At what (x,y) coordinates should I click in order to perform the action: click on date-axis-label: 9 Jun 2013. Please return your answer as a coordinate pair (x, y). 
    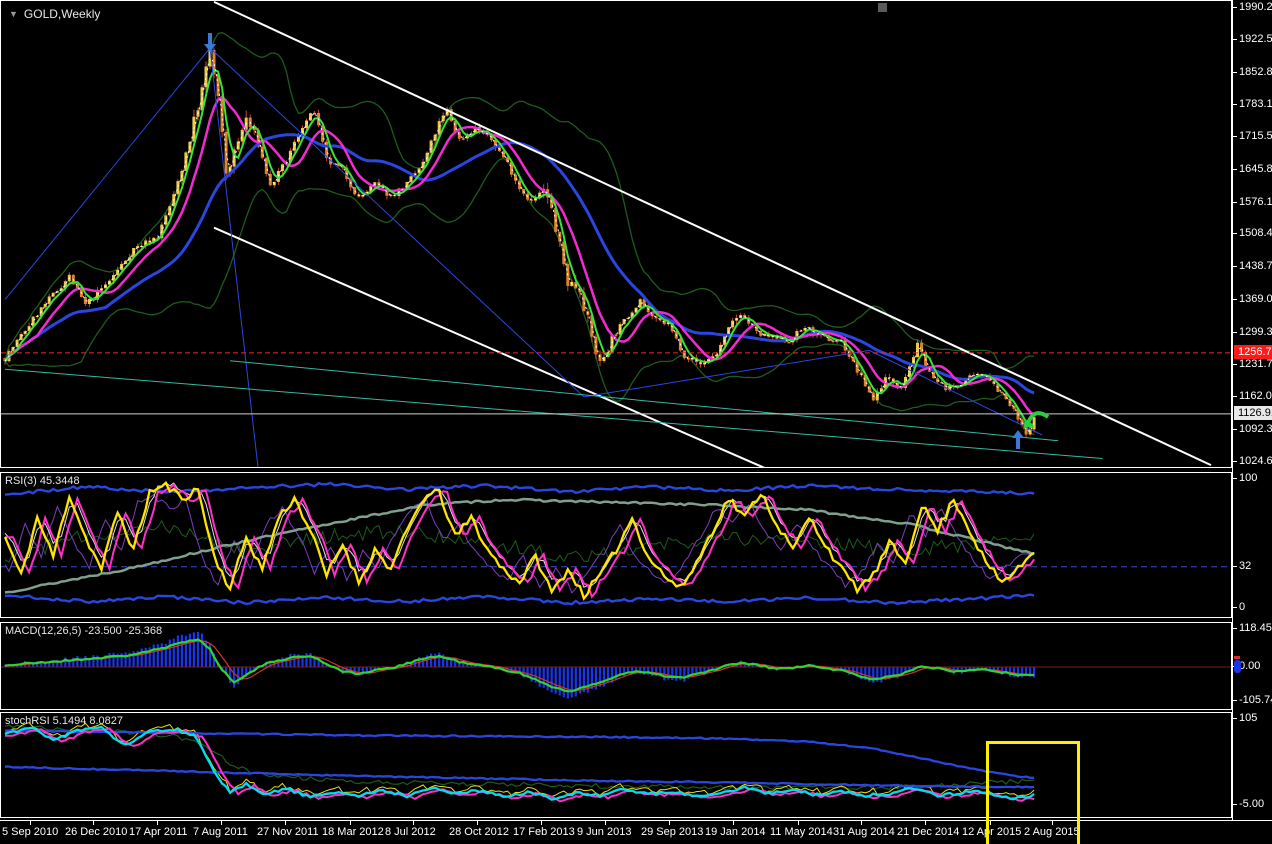
    Looking at the image, I should click on (604, 832).